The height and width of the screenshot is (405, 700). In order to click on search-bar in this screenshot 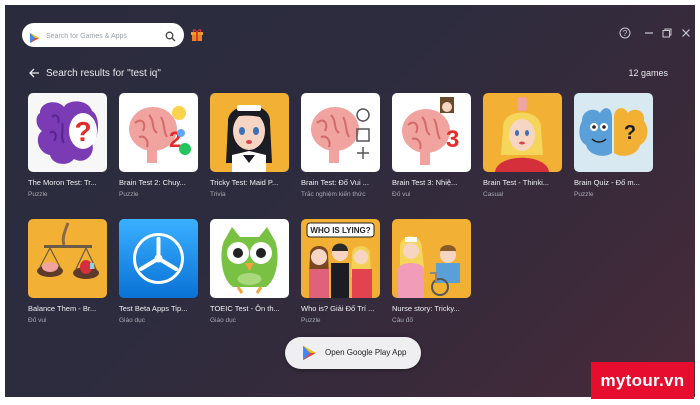, I will do `click(103, 35)`.